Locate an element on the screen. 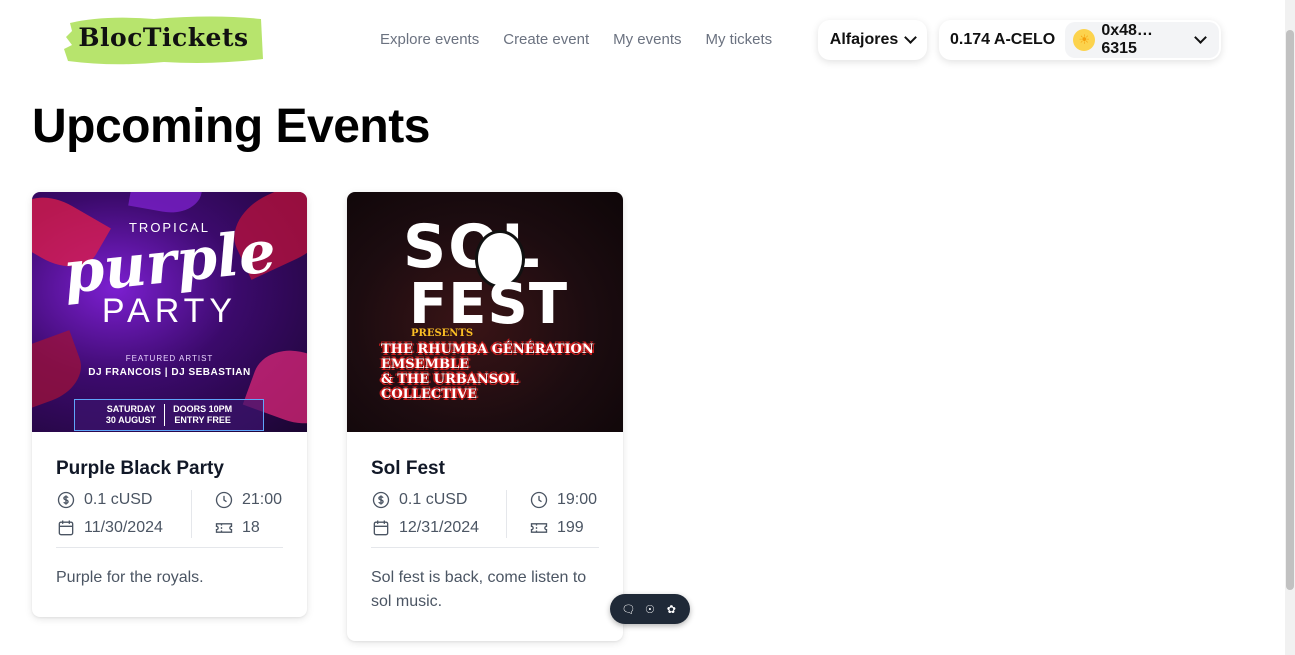 This screenshot has height=655, width=1295. poster-text: & THE URBANSOL is located at coordinates (450, 379).